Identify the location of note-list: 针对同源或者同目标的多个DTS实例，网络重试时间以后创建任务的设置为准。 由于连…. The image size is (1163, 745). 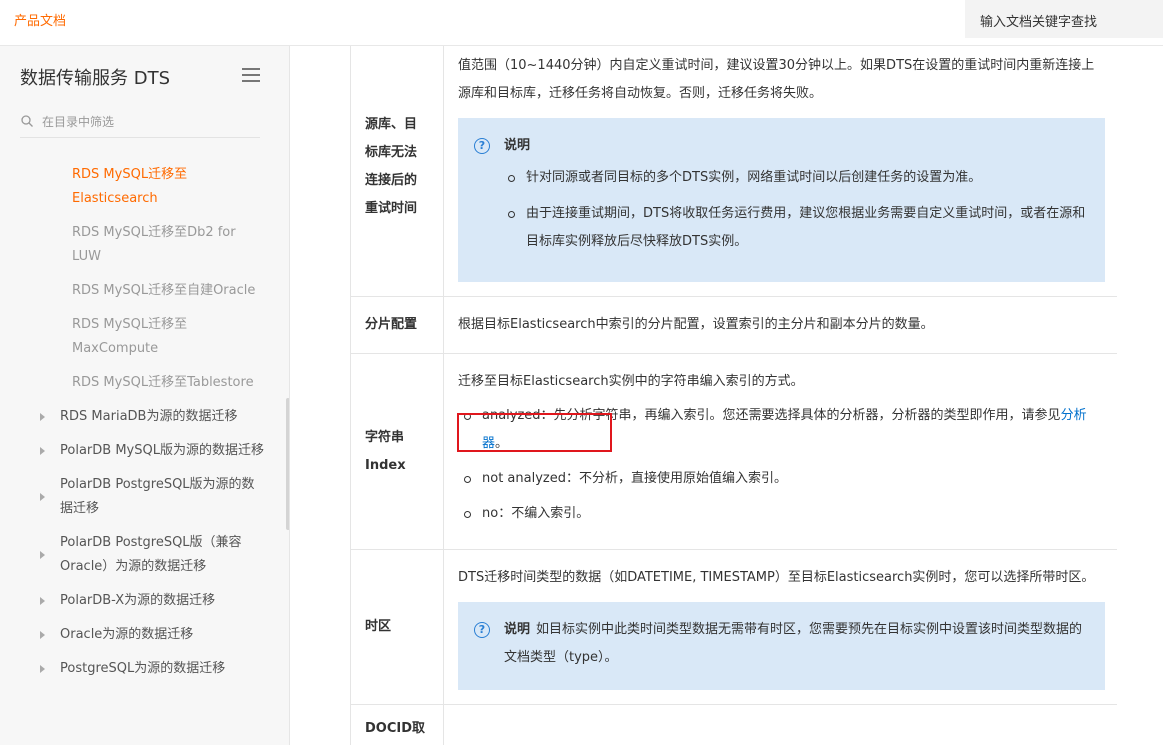
(780, 210).